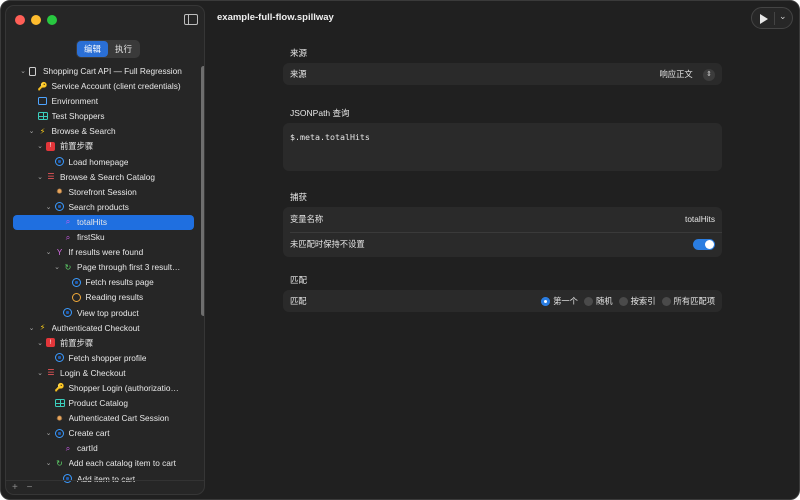 Image resolution: width=800 pixels, height=500 pixels. Describe the element at coordinates (102, 192) in the screenshot. I see `tree-item: ✹ Storefront Session` at that location.